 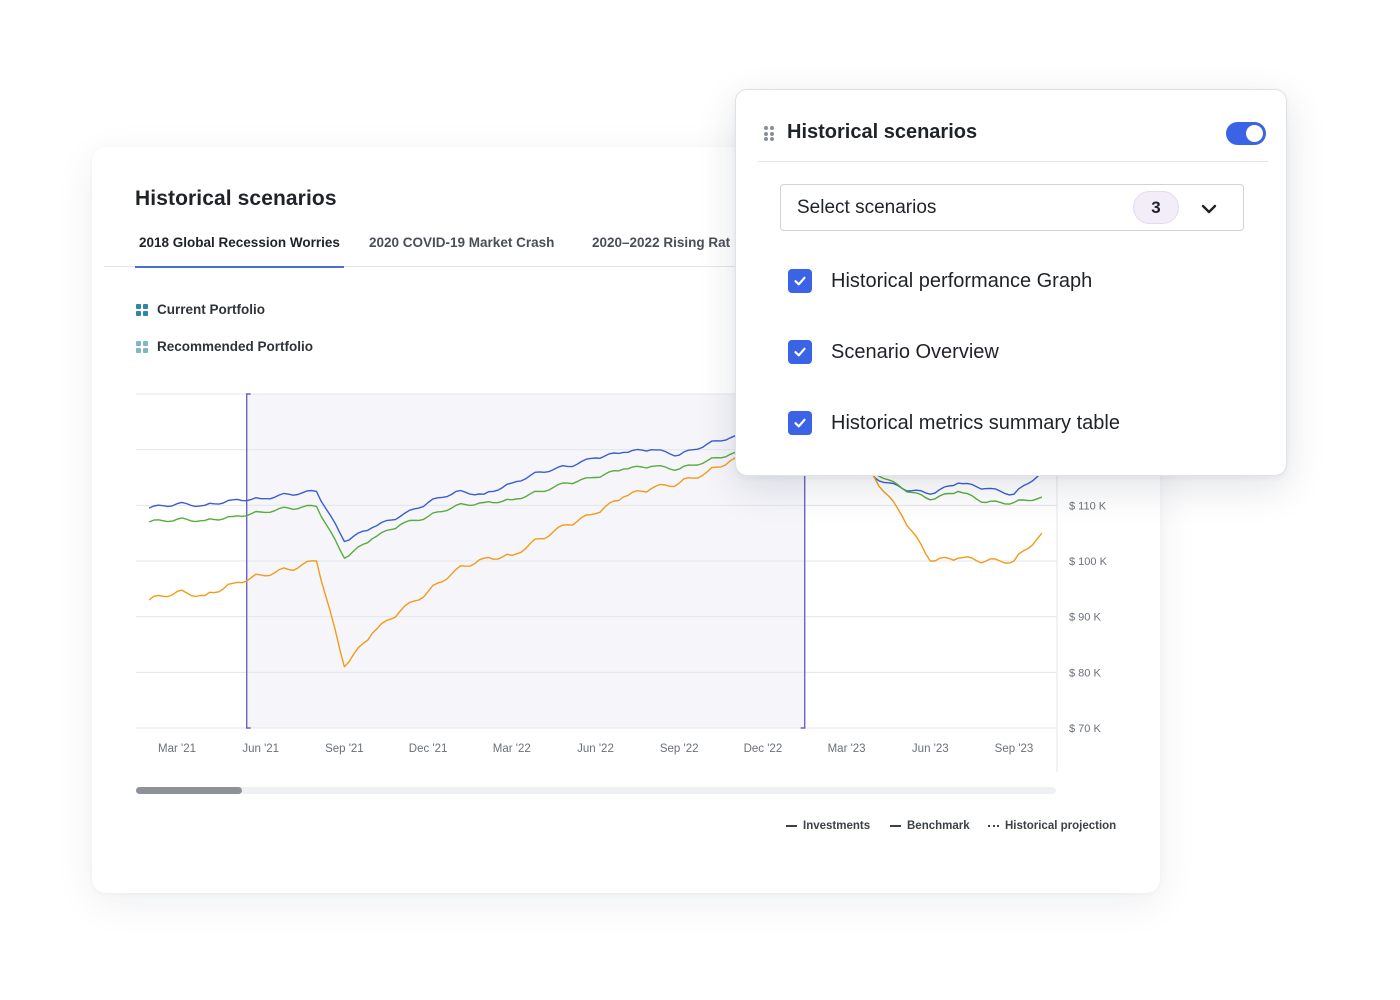 I want to click on dotted-line-icon, so click(x=993, y=826).